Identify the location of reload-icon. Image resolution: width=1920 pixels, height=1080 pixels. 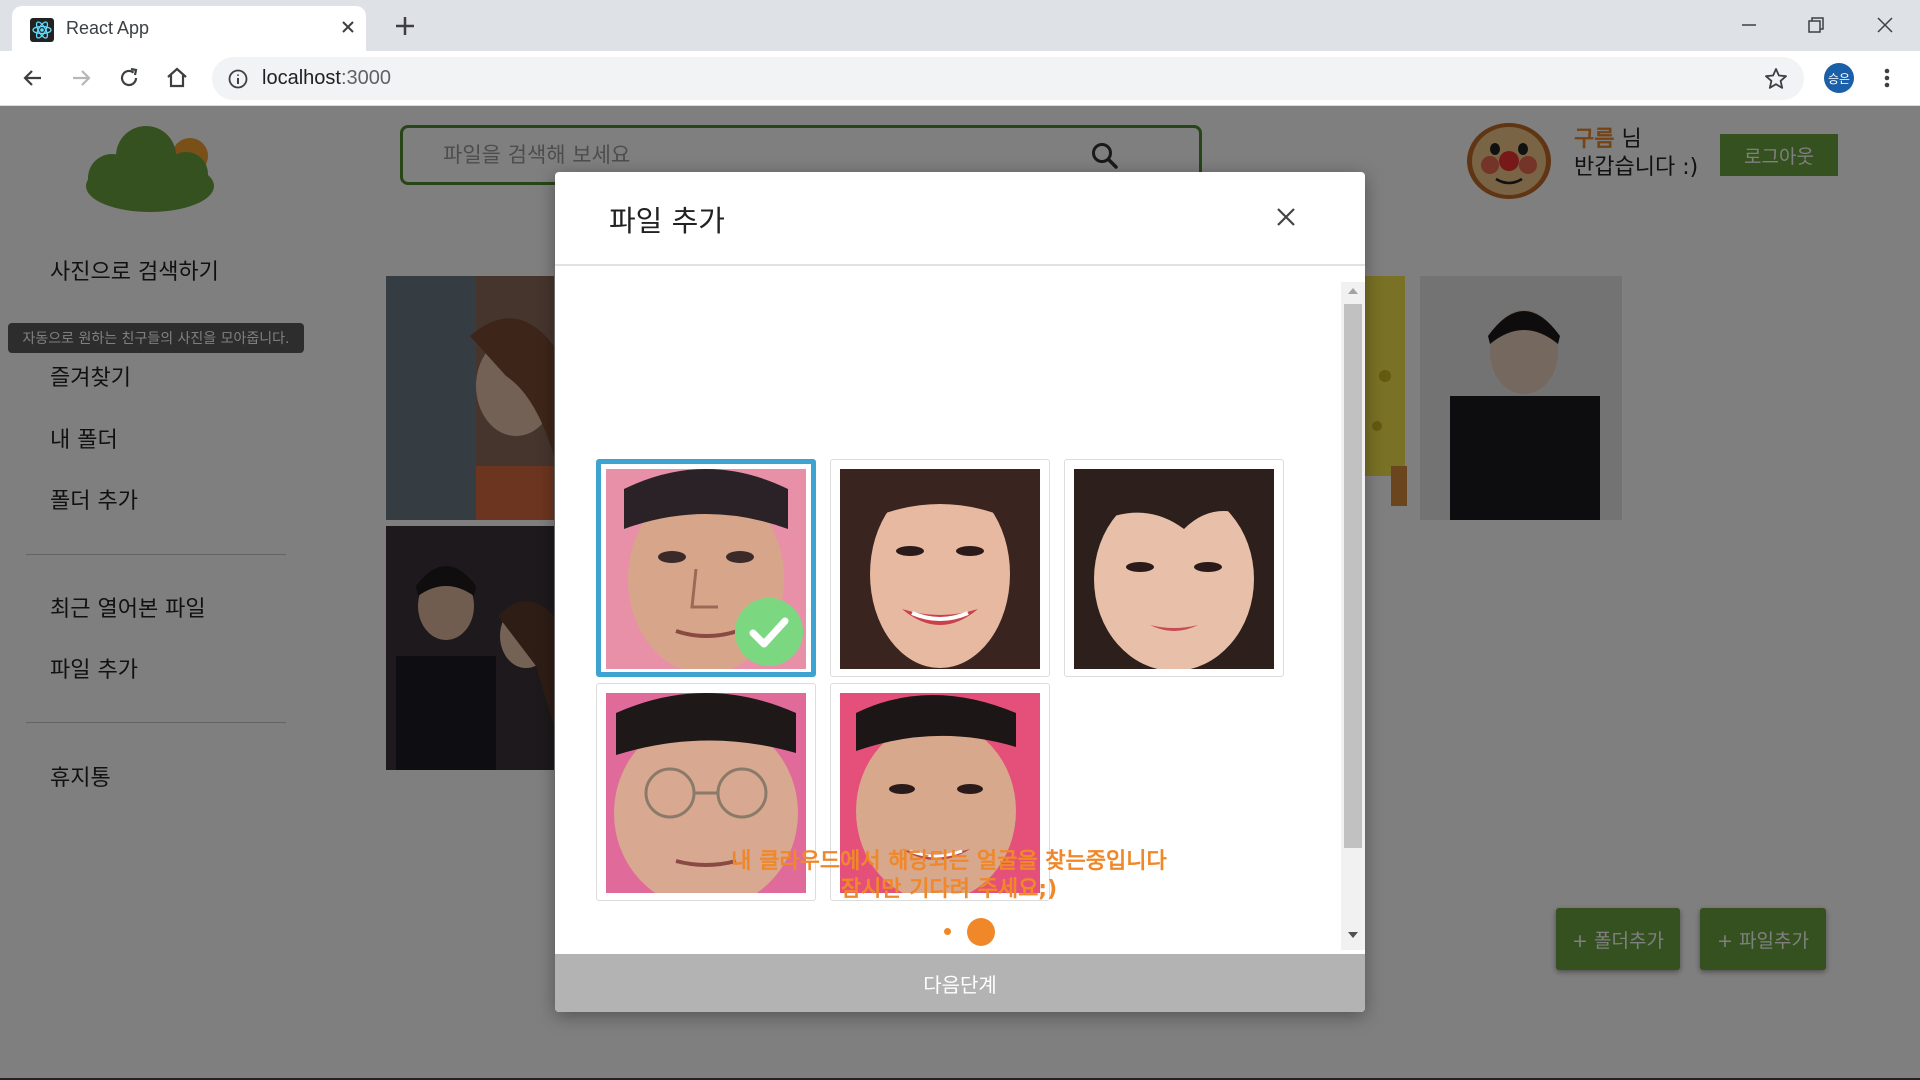
(129, 78).